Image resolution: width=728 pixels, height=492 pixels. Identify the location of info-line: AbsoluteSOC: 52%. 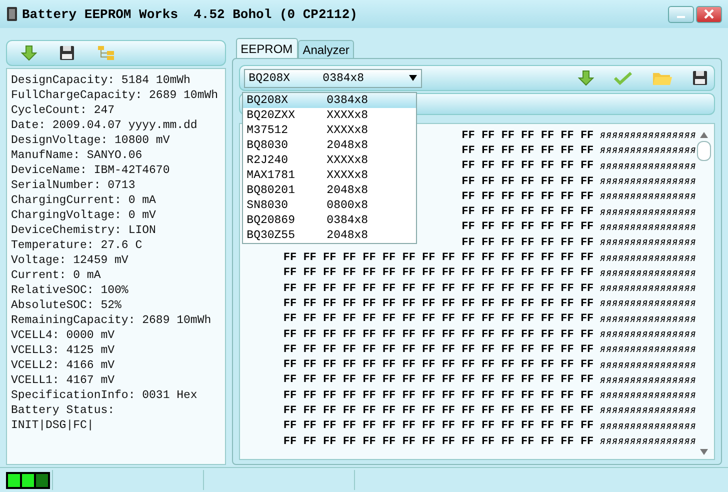
(66, 305).